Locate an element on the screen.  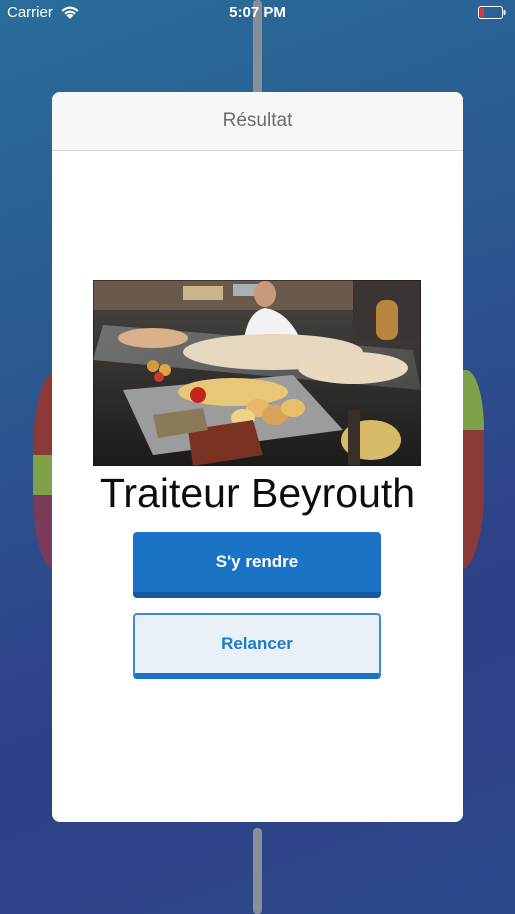
go-there-button: S'y rendre is located at coordinates (257, 565).